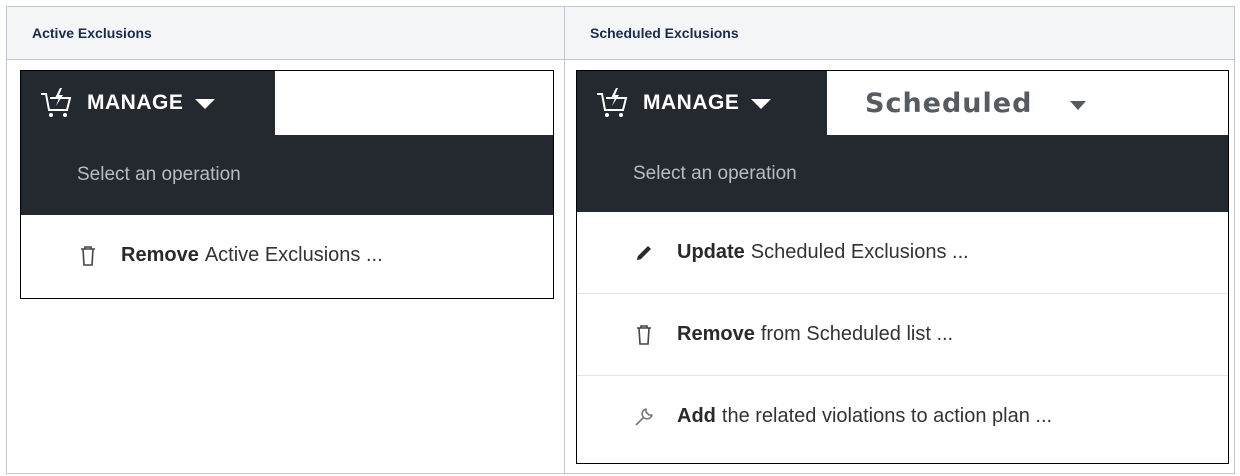  What do you see at coordinates (287, 103) in the screenshot?
I see `tab-bar: MANAGE` at bounding box center [287, 103].